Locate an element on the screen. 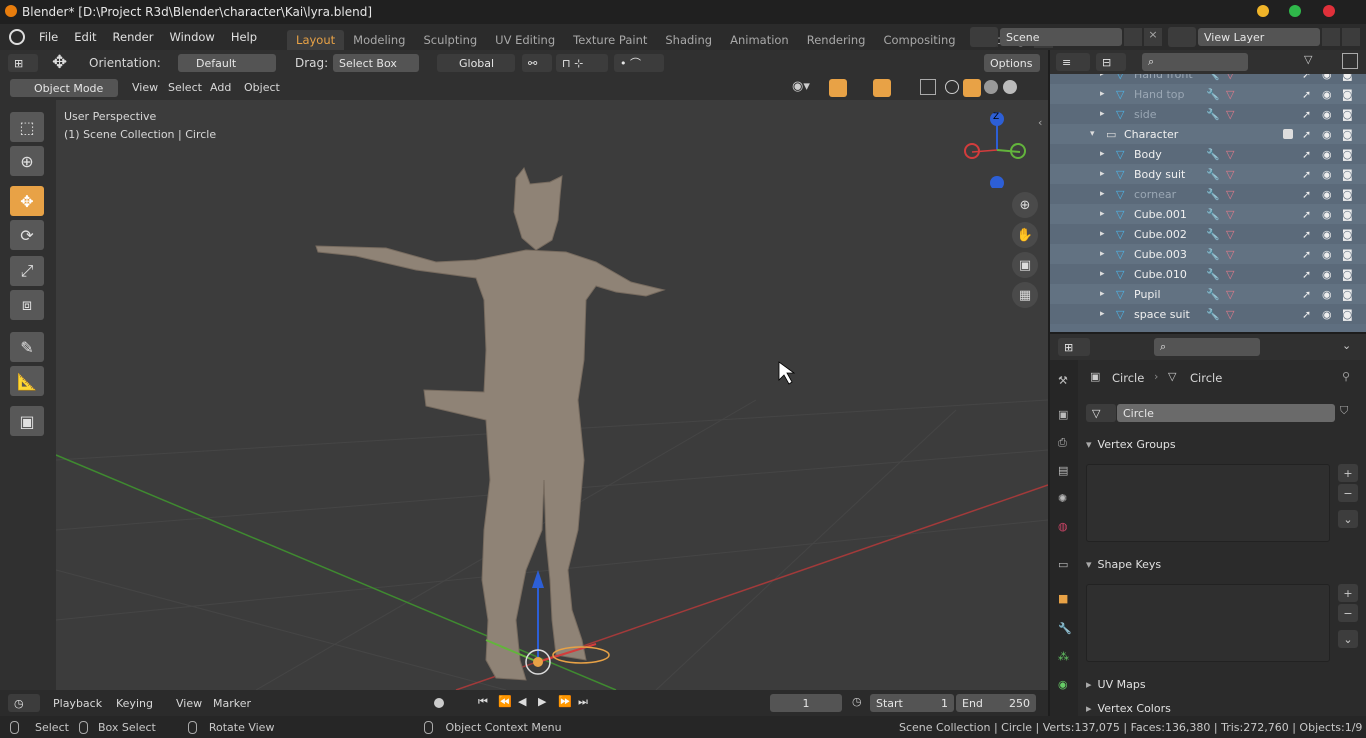 The width and height of the screenshot is (1366, 738). gizmo-toggle-icon is located at coordinates (838, 88).